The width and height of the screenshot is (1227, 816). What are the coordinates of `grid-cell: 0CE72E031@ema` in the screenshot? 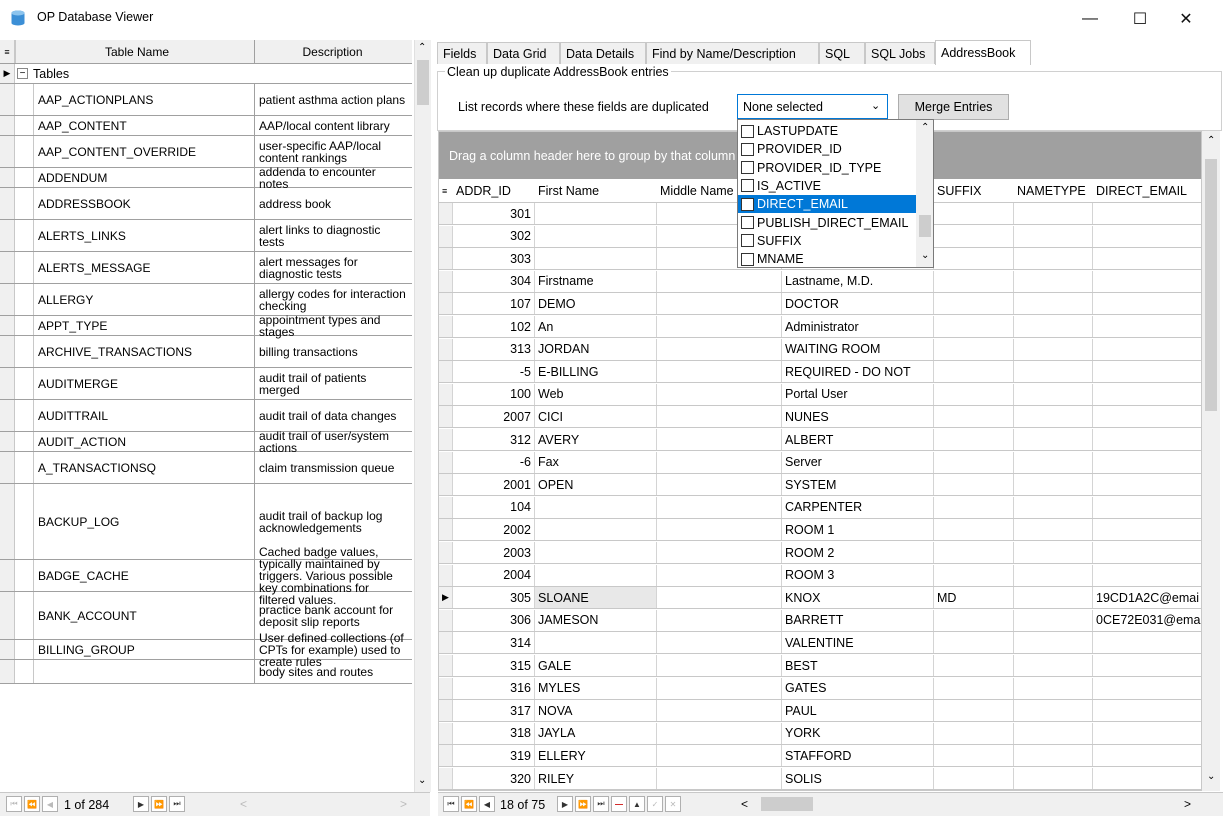 It's located at (1147, 620).